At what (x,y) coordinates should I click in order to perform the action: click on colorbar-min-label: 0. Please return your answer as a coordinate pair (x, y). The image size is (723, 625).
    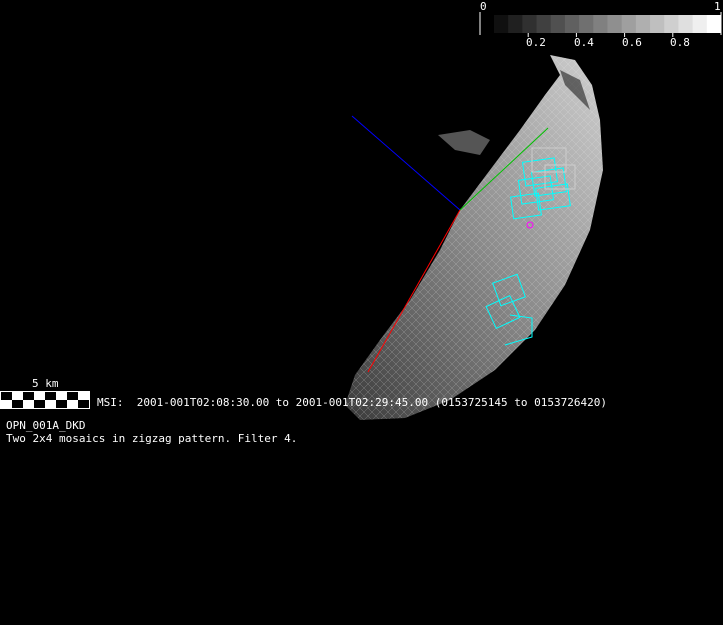
    Looking at the image, I should click on (483, 6).